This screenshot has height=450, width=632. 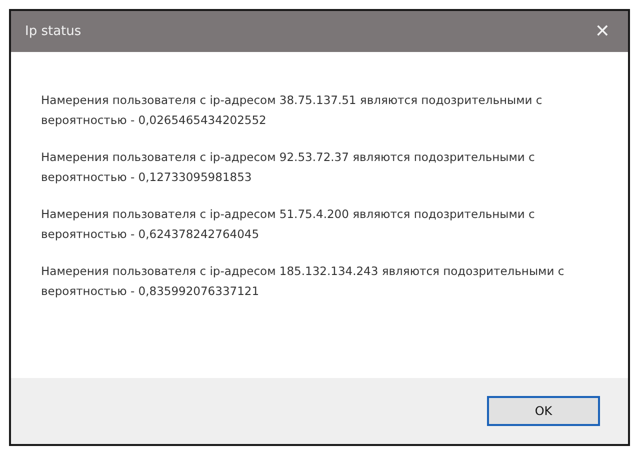 I want to click on message-text: Намерения пользователя с ip-адресом 38.75.137.51 являются подозрительными с вероятностью - 0,0265465434202552, so click(x=292, y=110).